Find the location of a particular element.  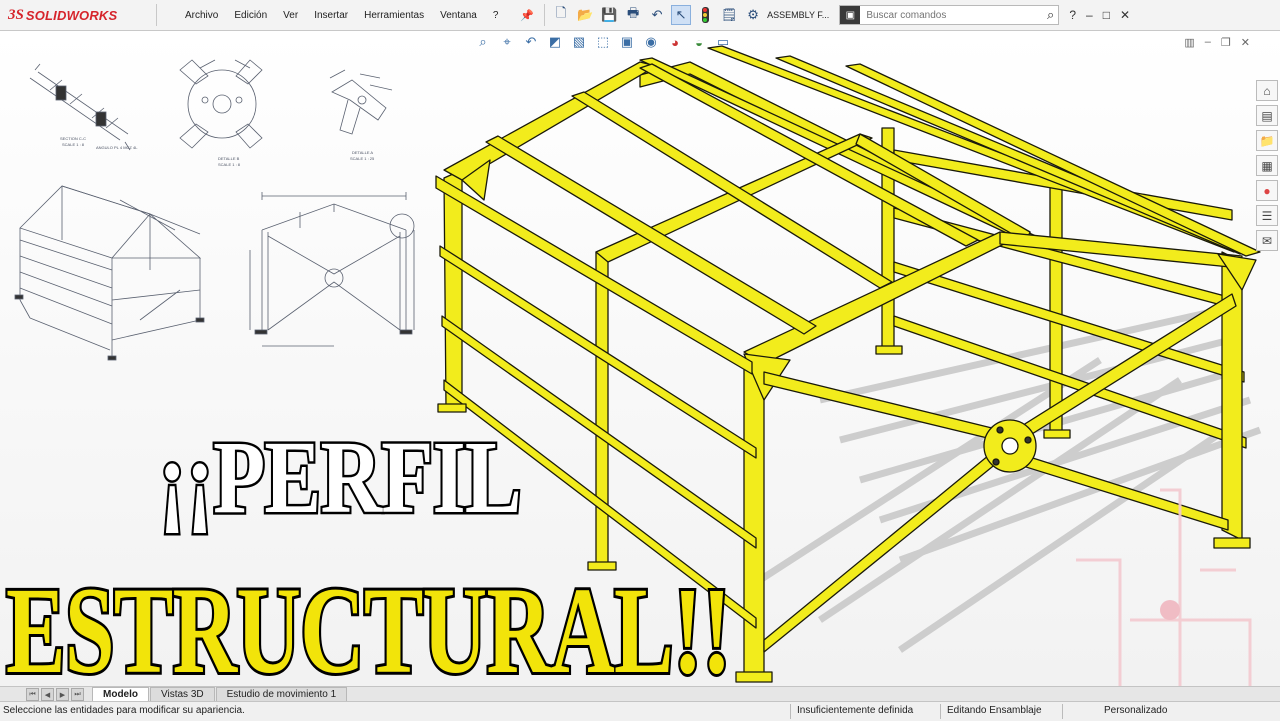

solidworks-logo: 3S SOLIDWORKS is located at coordinates (75, 15).